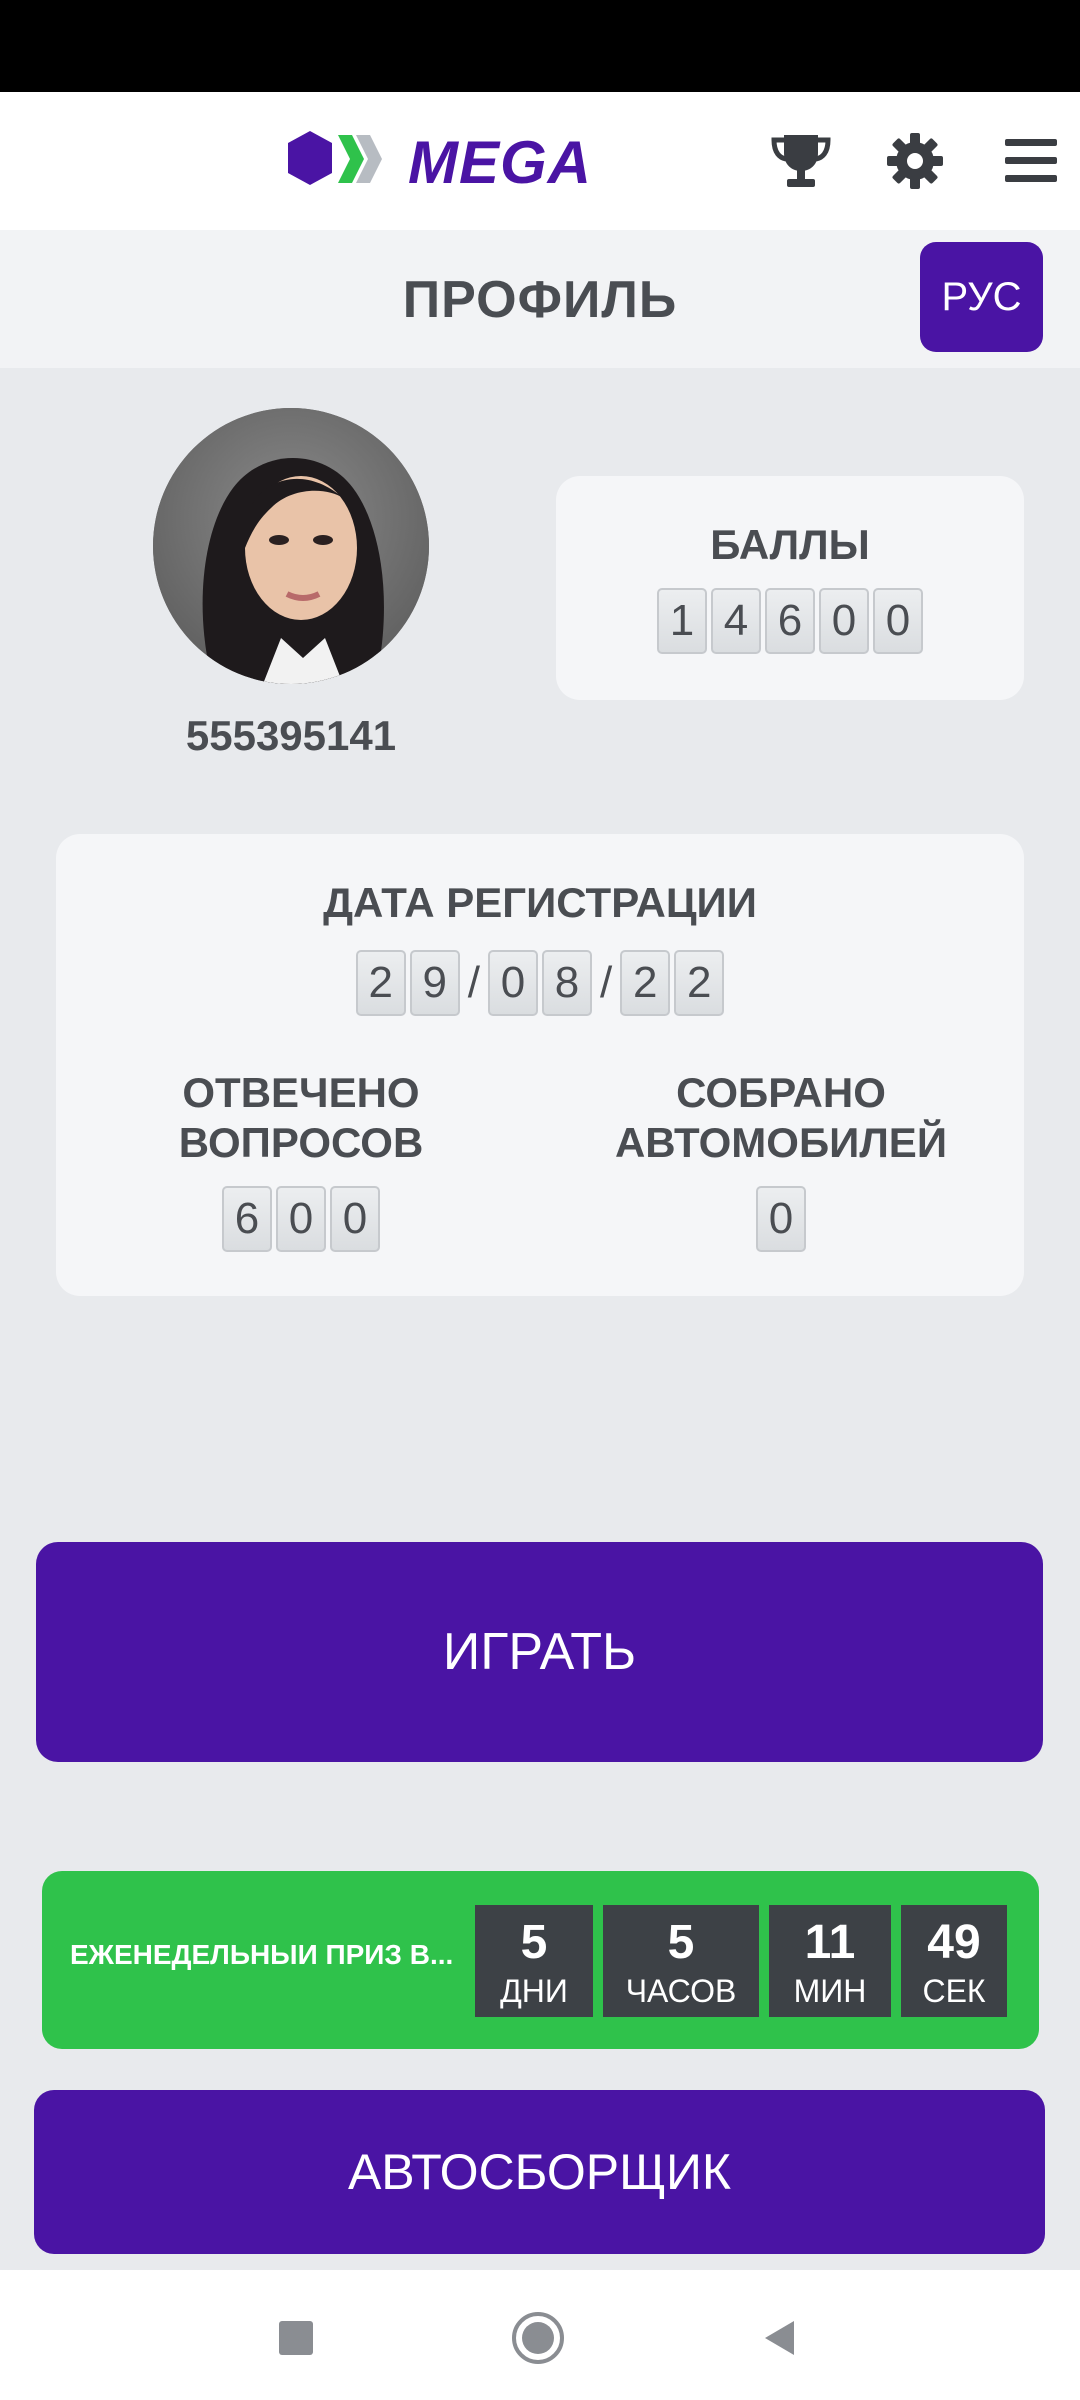 Image resolution: width=1080 pixels, height=2400 pixels. Describe the element at coordinates (291, 546) in the screenshot. I see `avatar` at that location.